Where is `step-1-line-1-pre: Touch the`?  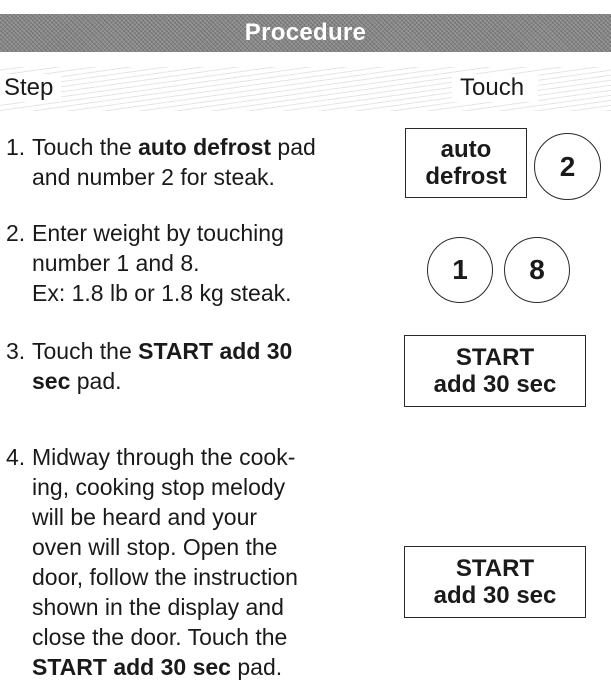 step-1-line-1-pre: Touch the is located at coordinates (85, 147).